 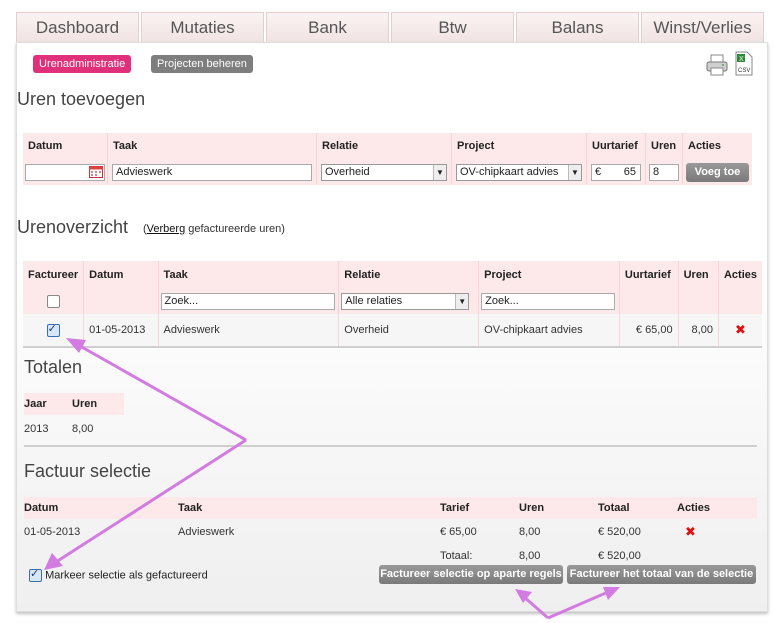 I want to click on inv-tarief: € 65,00, so click(x=458, y=532).